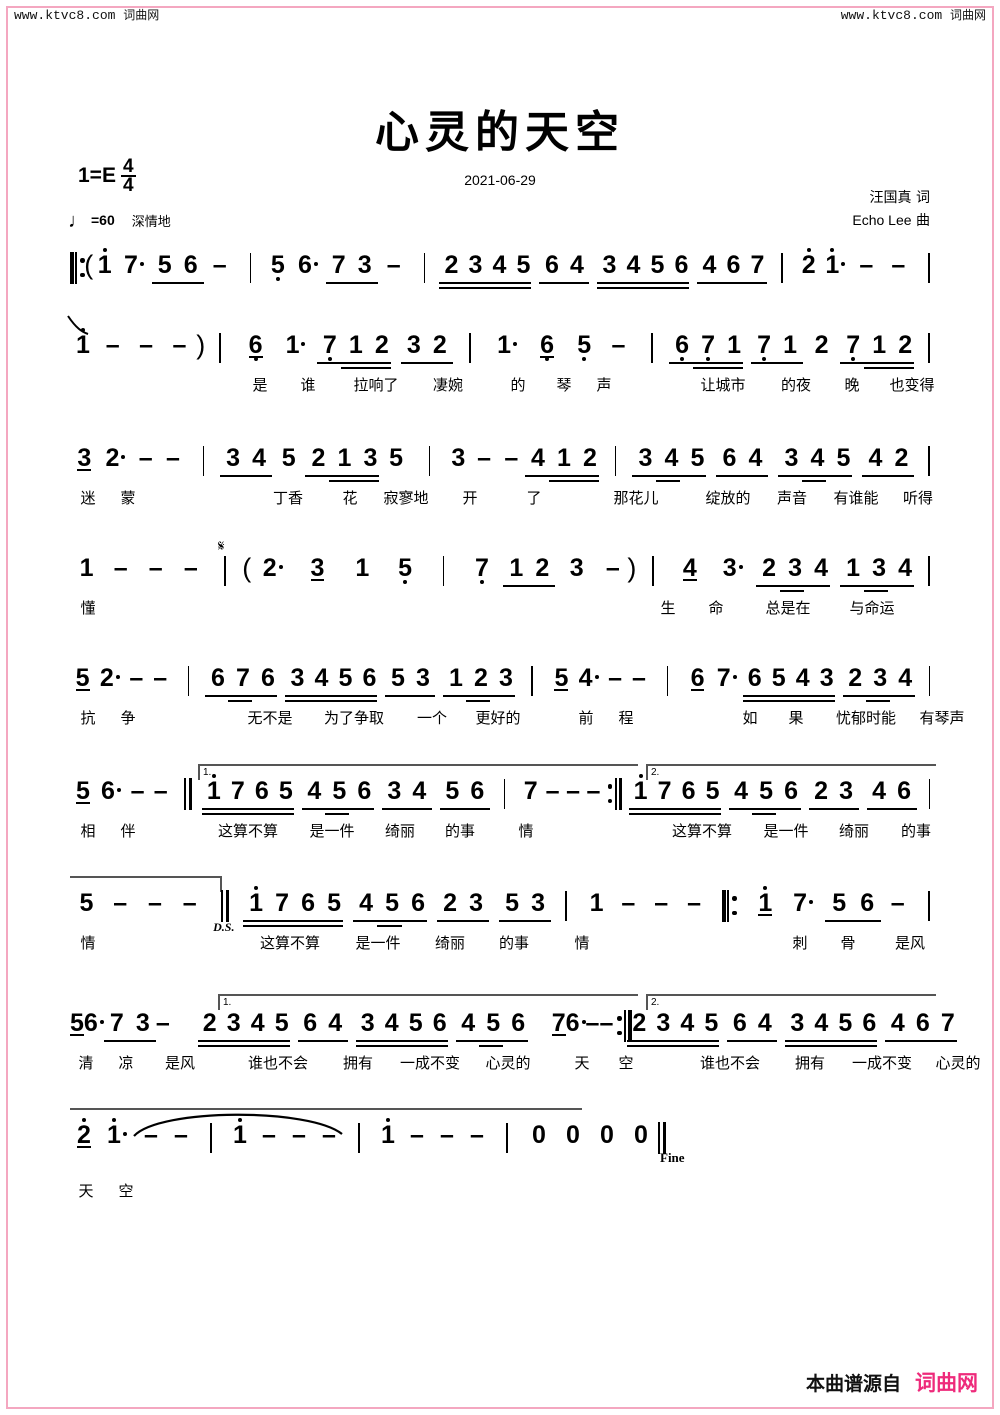  Describe the element at coordinates (792, 498) in the screenshot. I see `lyric-syllable: 声音` at that location.